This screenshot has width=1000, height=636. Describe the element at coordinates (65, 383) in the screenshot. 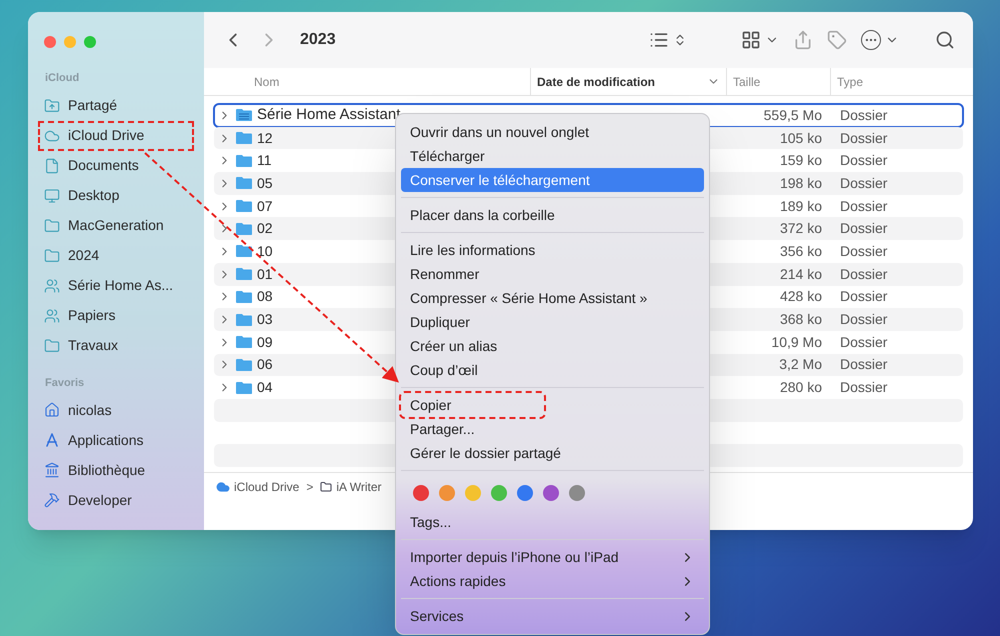

I see `sidebar-heading: Favoris` at that location.